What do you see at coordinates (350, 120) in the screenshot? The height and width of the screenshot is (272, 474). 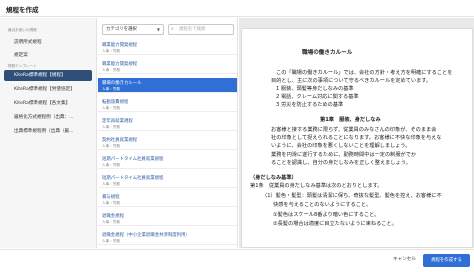 I see `doc-chapter-heading: 第1章 服装、身だしなみ` at bounding box center [350, 120].